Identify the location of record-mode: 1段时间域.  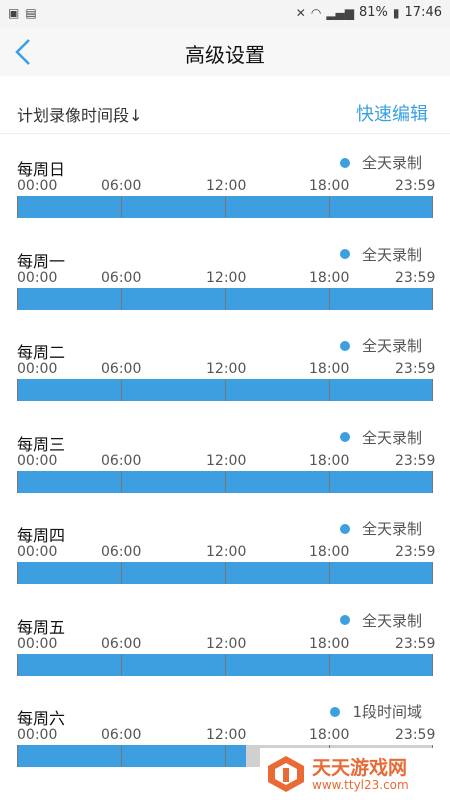
(376, 711).